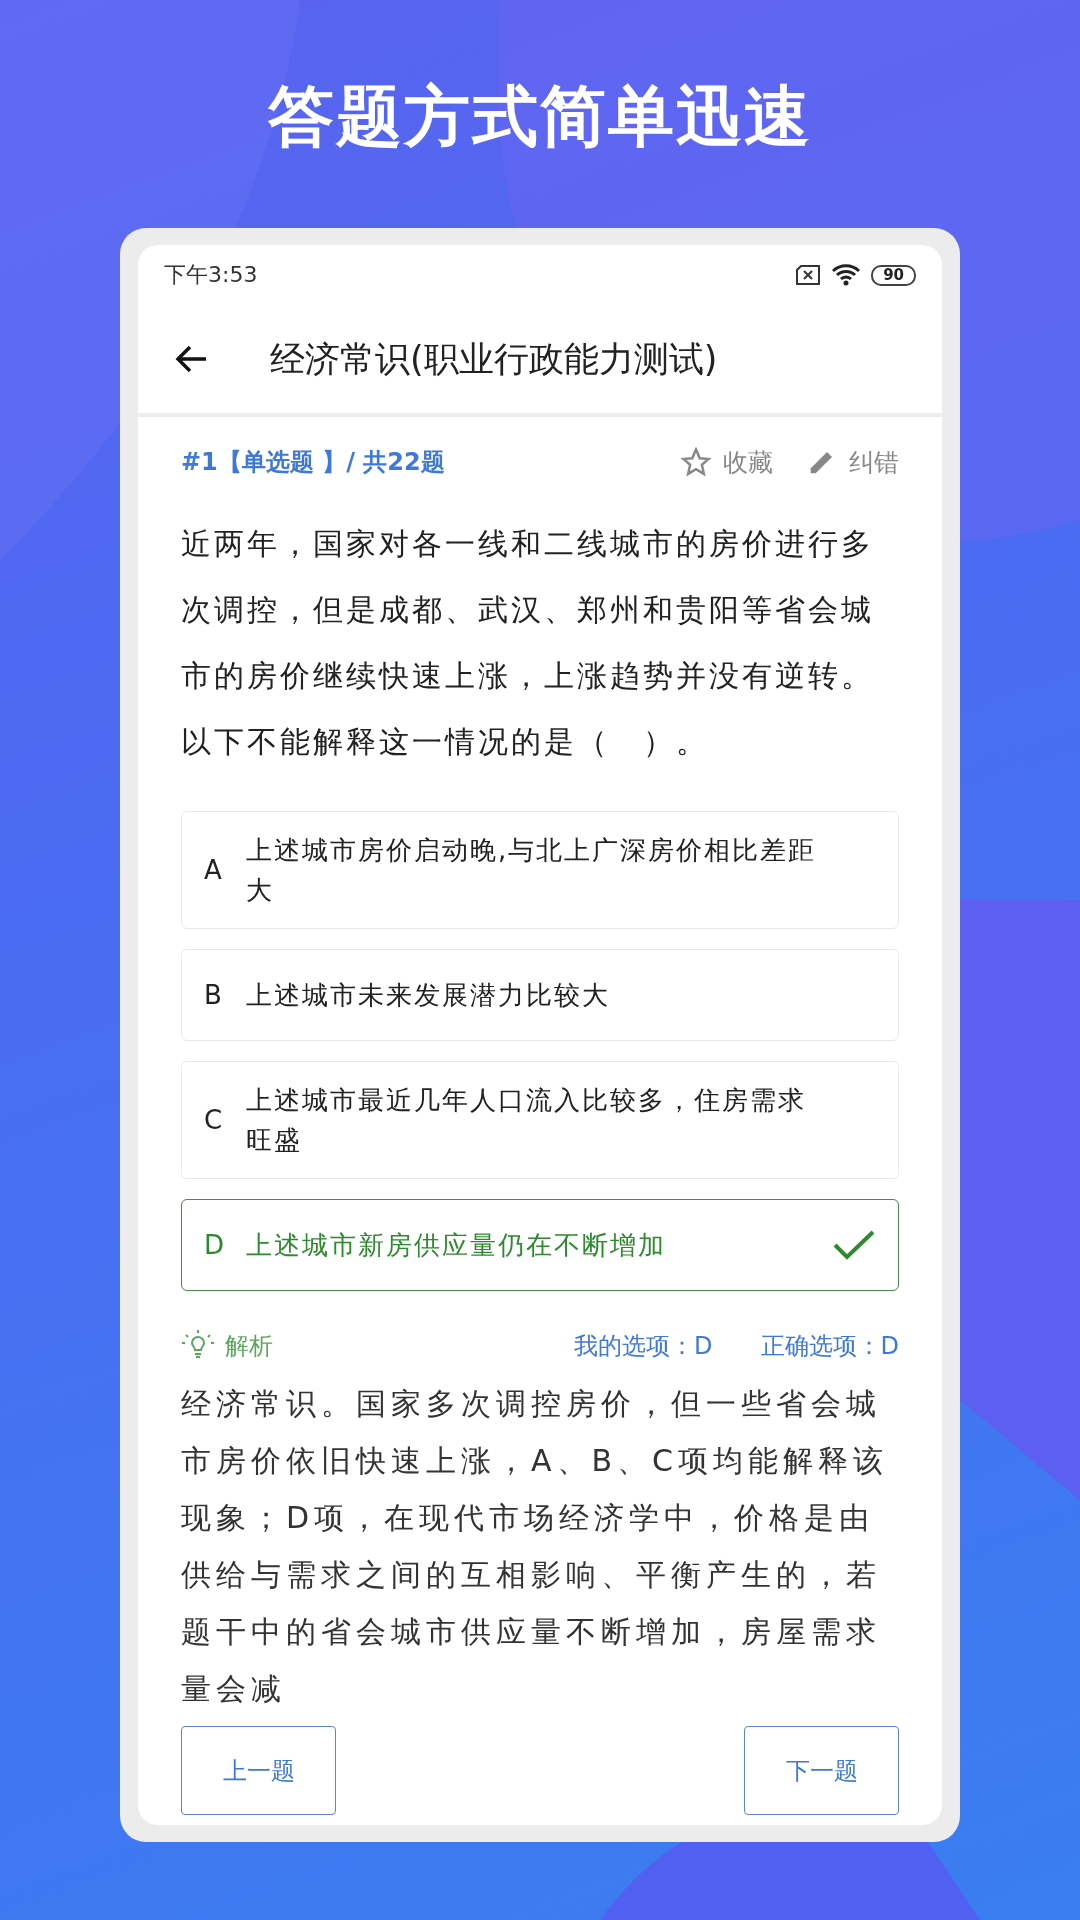 This screenshot has width=1080, height=1920. I want to click on correct-choice: 正确选项：D, so click(829, 1346).